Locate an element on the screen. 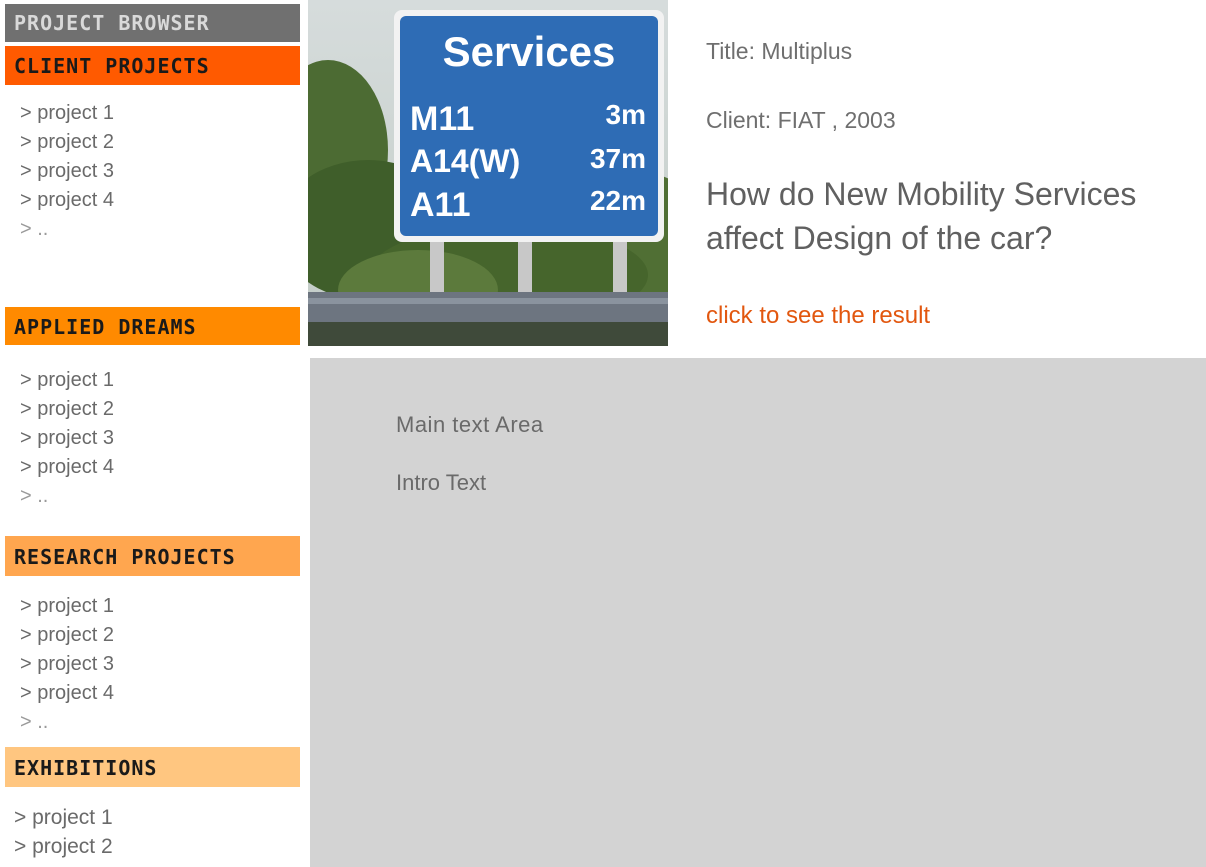  exhibitions-list: > project 1 > project 2 is located at coordinates (63, 832).